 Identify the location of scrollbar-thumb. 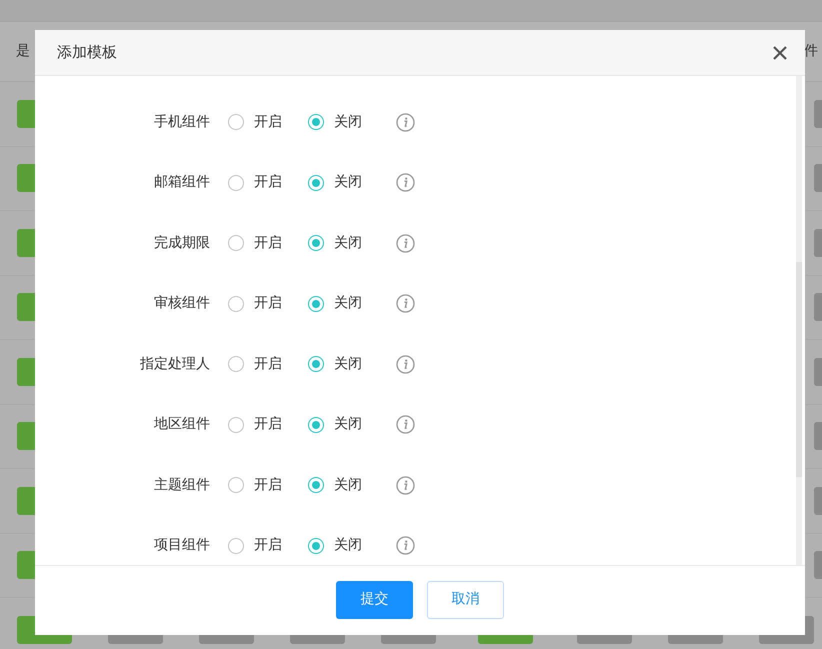
(799, 369).